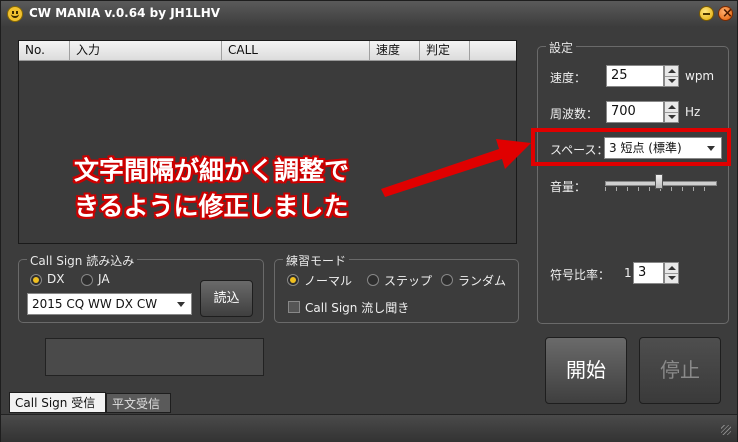 Image resolution: width=738 pixels, height=442 pixels. What do you see at coordinates (55, 279) in the screenshot?
I see `radio-dx-label: DX` at bounding box center [55, 279].